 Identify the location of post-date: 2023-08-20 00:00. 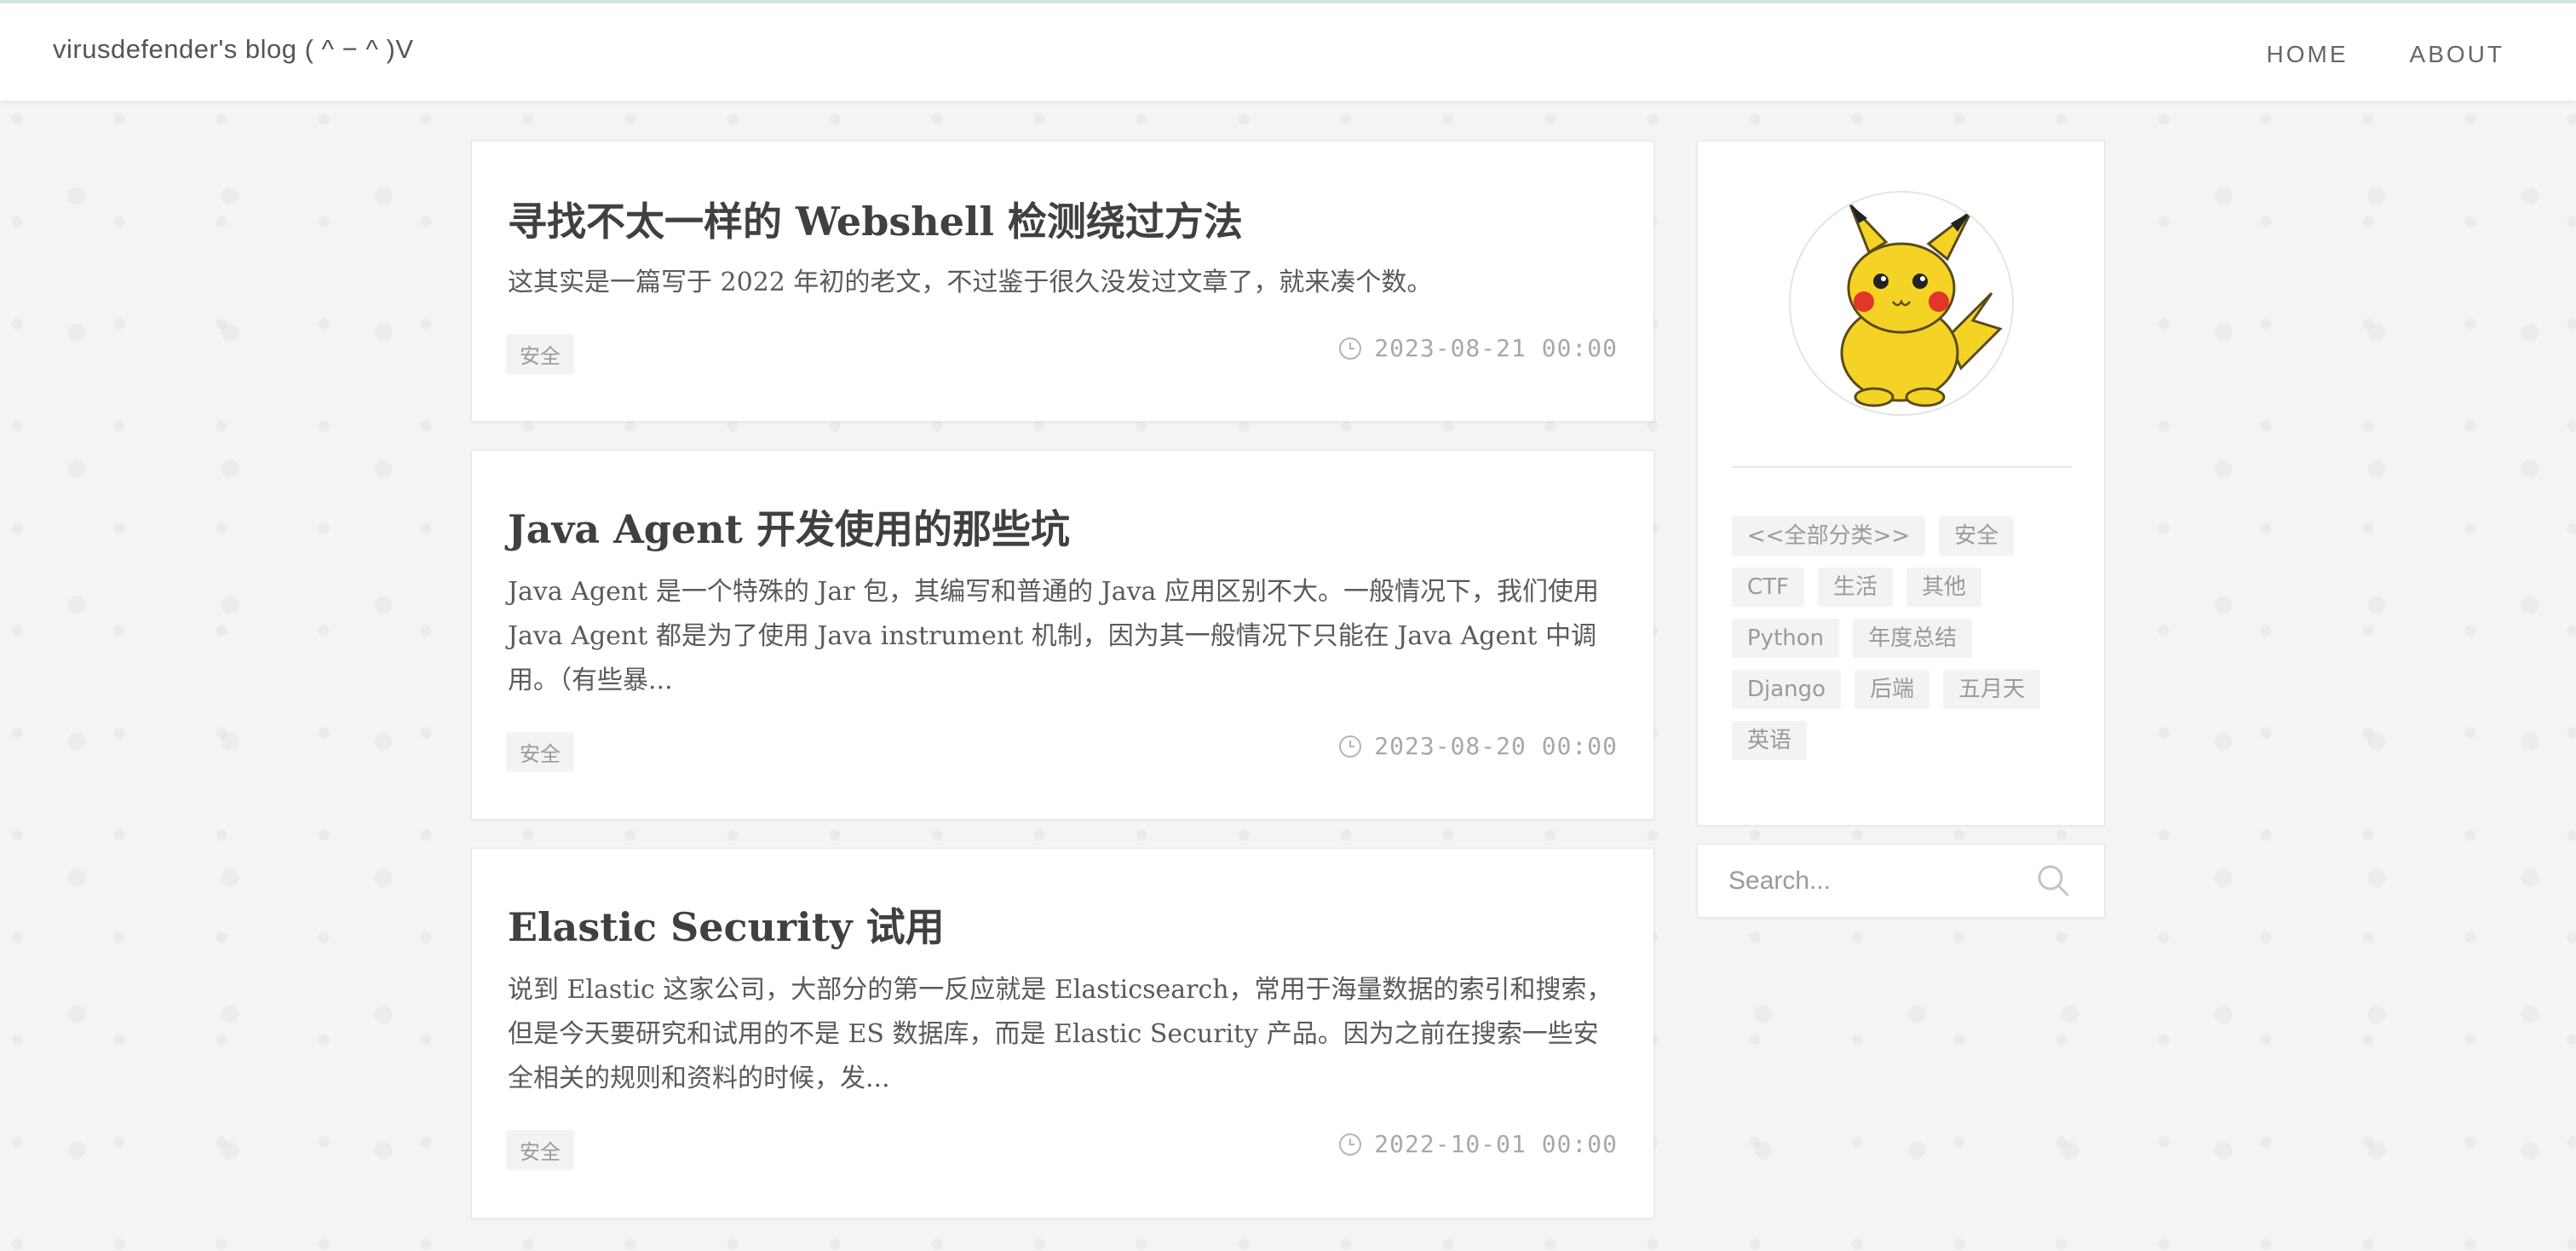
(1478, 746).